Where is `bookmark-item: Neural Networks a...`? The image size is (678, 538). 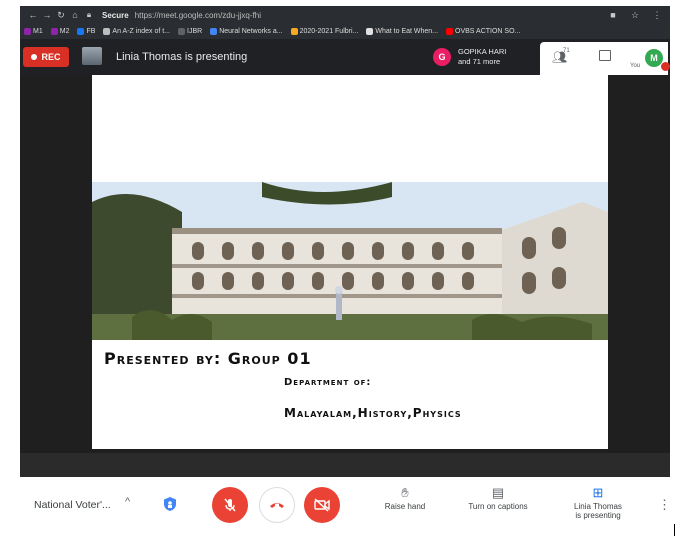 bookmark-item: Neural Networks a... is located at coordinates (246, 31).